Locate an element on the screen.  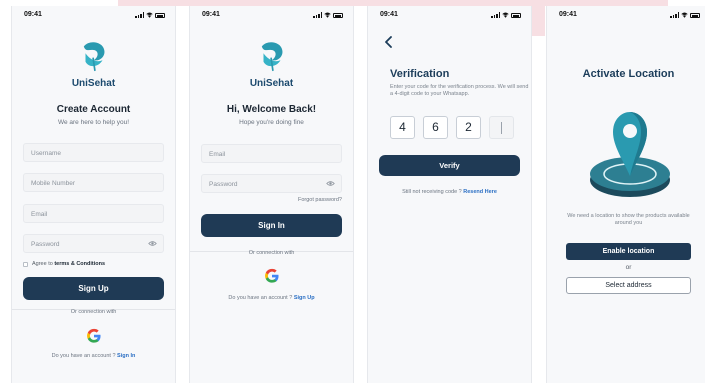
location-pin-icon is located at coordinates (630, 154).